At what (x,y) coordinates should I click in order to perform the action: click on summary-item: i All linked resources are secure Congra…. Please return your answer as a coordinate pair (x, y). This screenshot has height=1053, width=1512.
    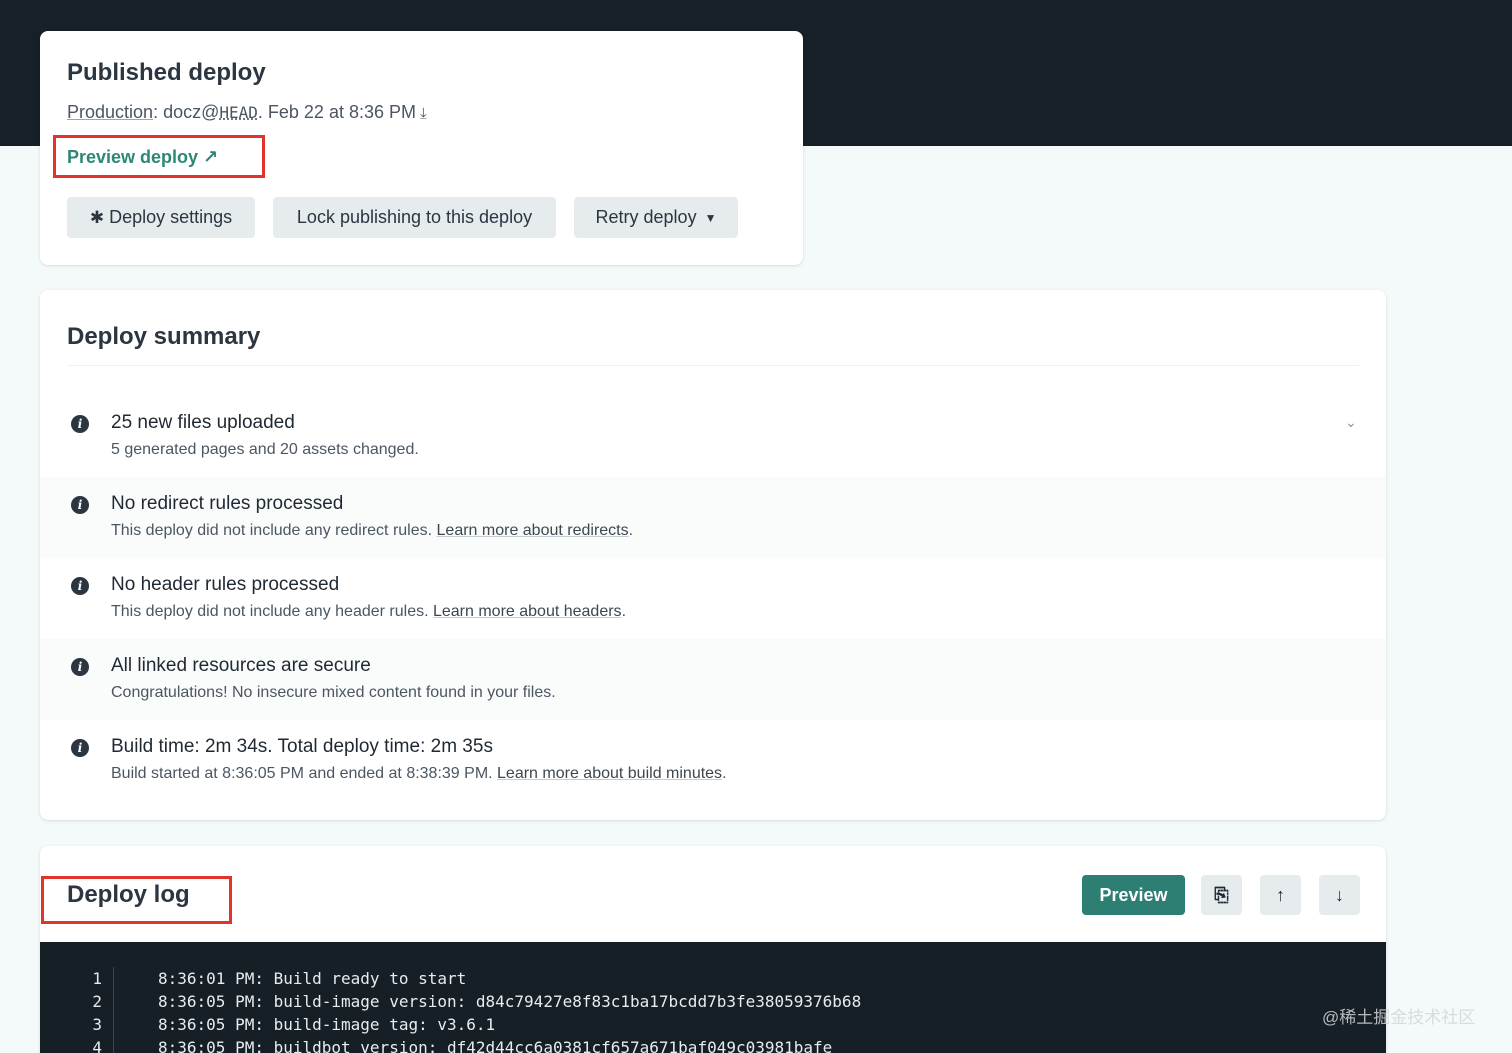
    Looking at the image, I should click on (713, 679).